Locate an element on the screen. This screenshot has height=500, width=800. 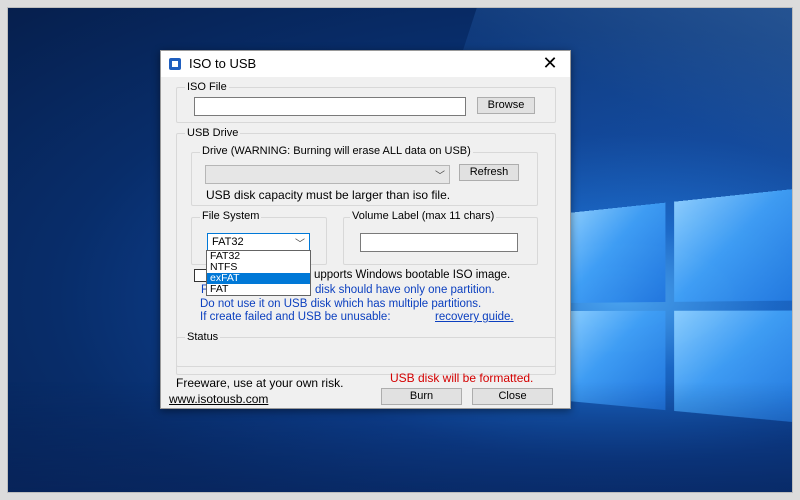
title-bar: ISO to USB ✕ is located at coordinates (365, 64).